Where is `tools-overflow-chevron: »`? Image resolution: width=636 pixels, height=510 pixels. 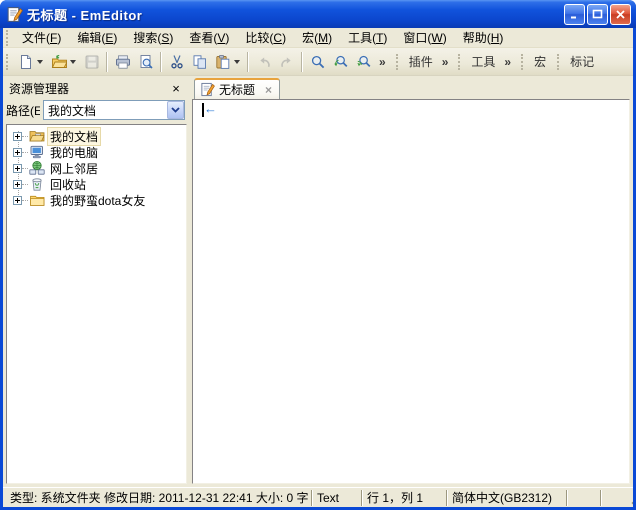 tools-overflow-chevron: » is located at coordinates (507, 62).